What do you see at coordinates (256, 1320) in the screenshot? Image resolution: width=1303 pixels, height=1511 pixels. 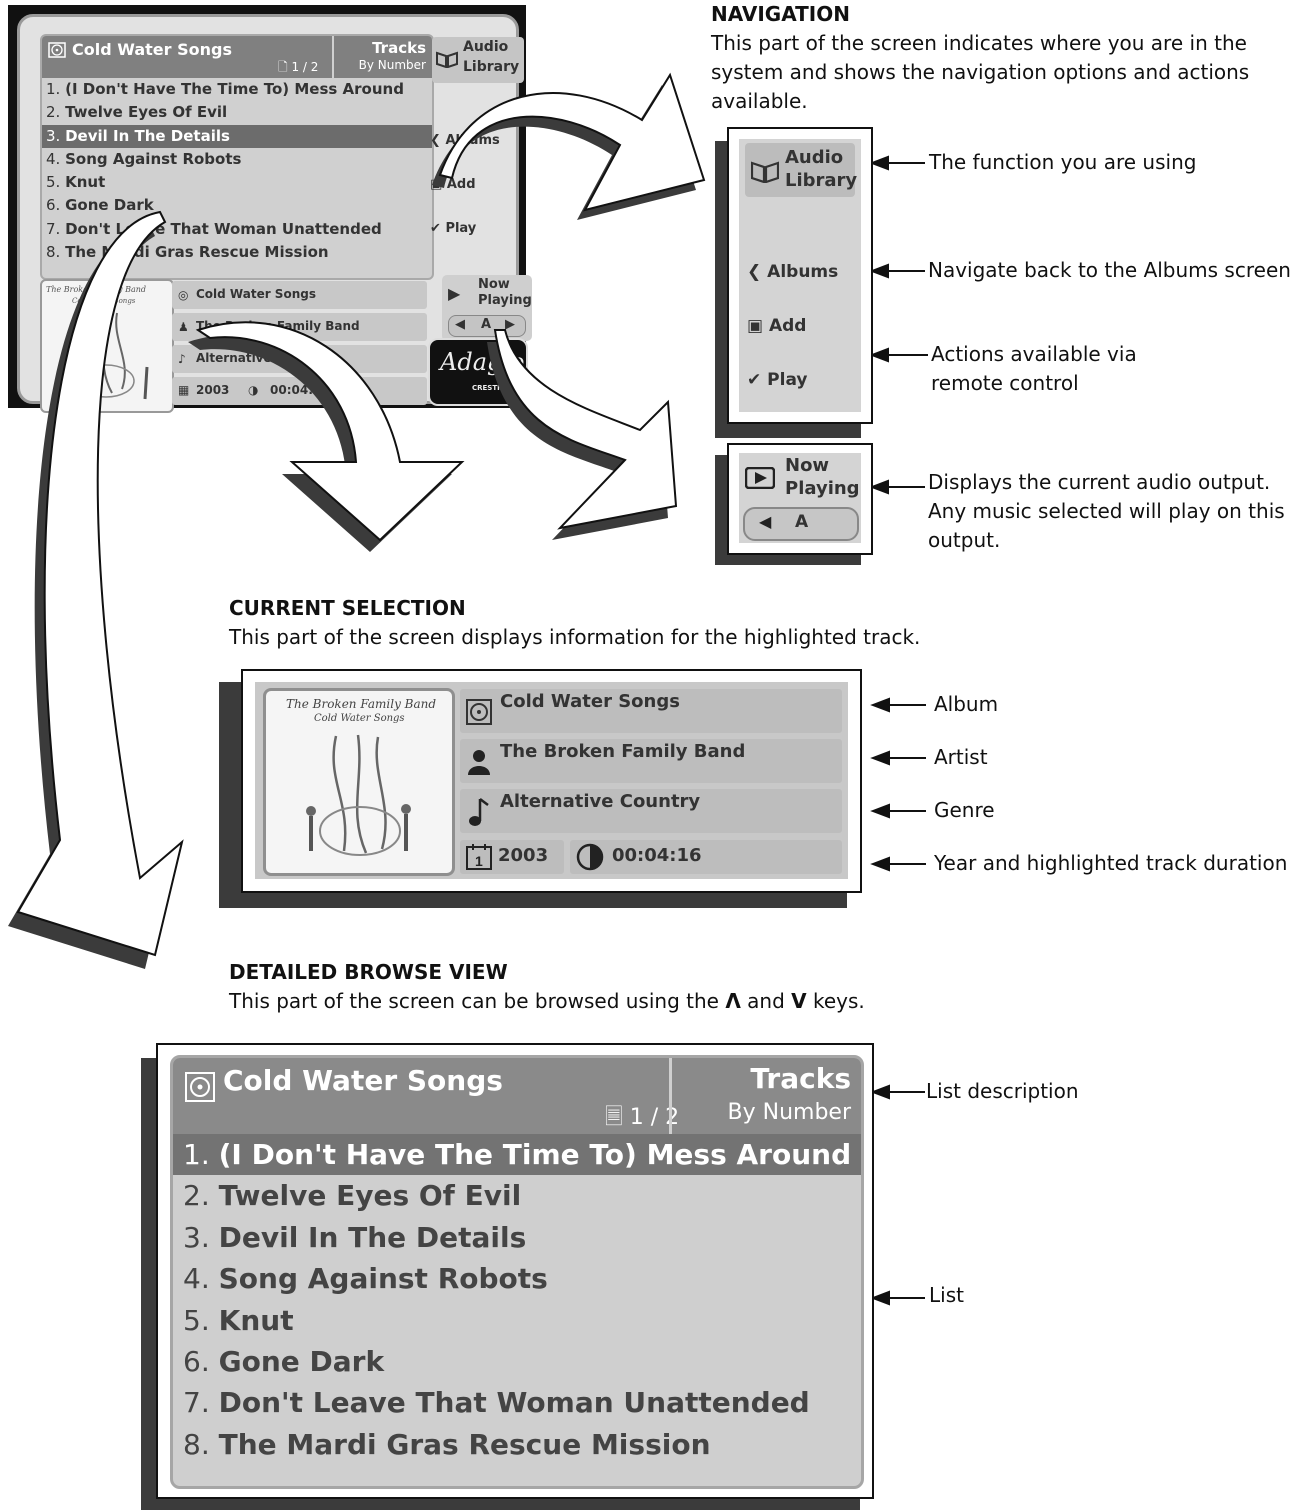 I see `track-title: Knut` at bounding box center [256, 1320].